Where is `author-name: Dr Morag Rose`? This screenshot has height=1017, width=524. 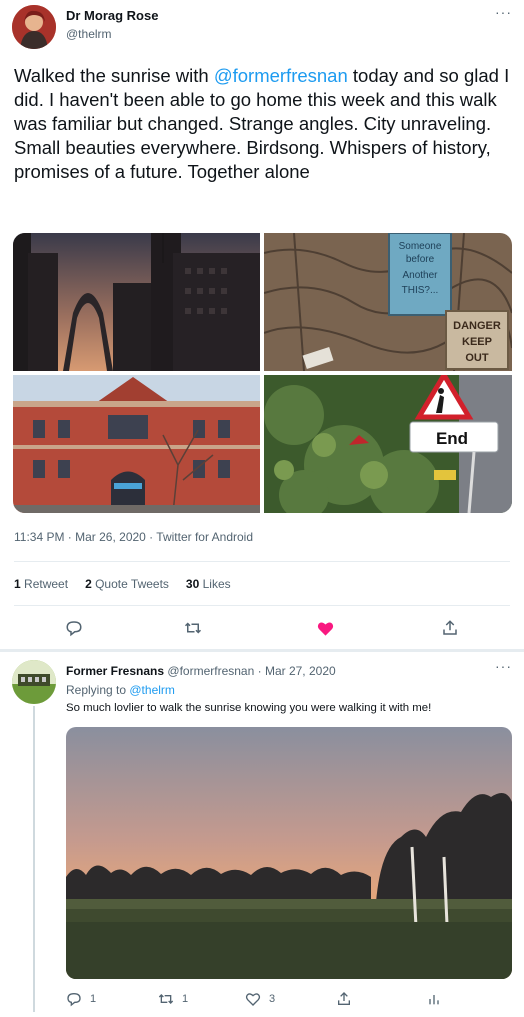 author-name: Dr Morag Rose is located at coordinates (112, 15).